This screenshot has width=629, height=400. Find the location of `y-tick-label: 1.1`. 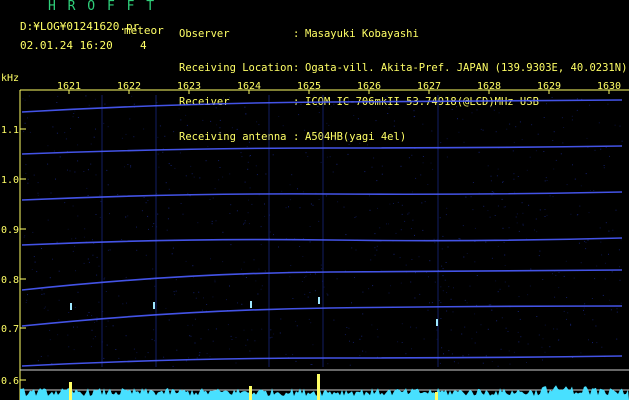

y-tick-label: 1.1 is located at coordinates (10, 130).